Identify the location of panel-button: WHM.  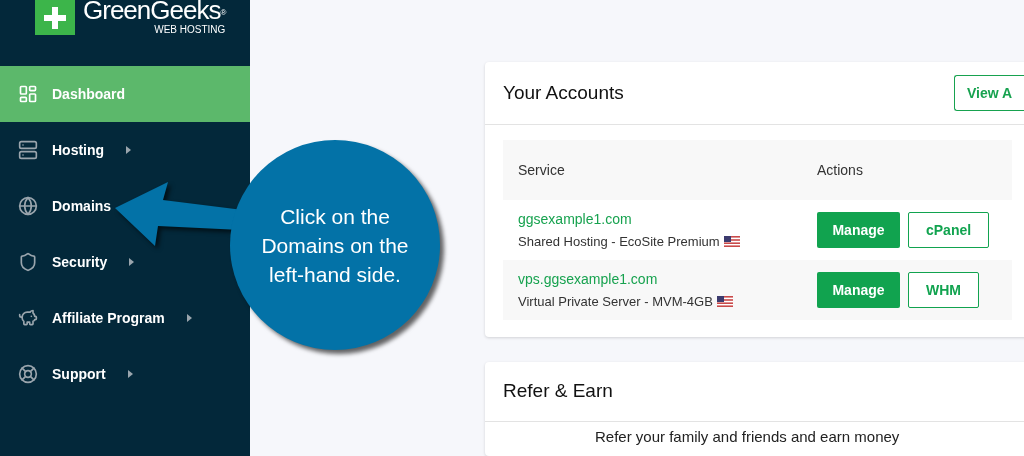
(943, 290).